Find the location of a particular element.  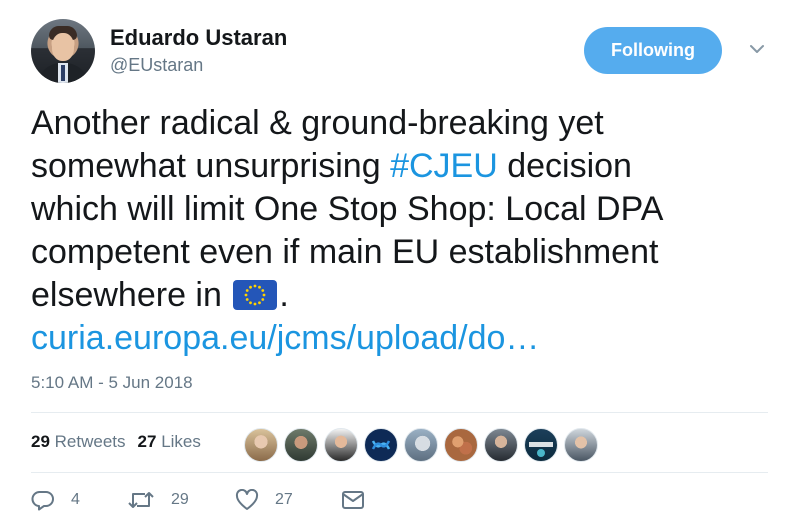

engagement-stats: 29 Retweets 27 Likes is located at coordinates (116, 442).